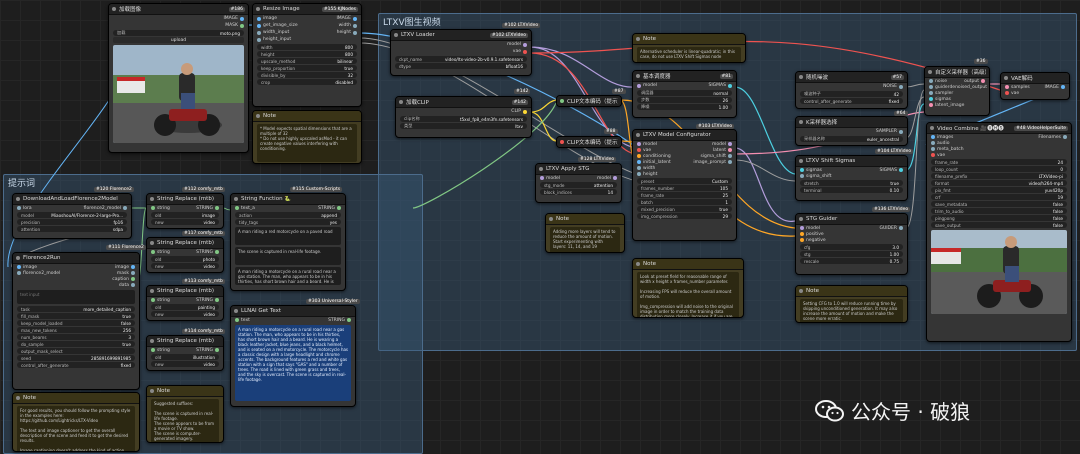  Describe the element at coordinates (185, 307) in the screenshot. I see `widget-old: old painting` at that location.